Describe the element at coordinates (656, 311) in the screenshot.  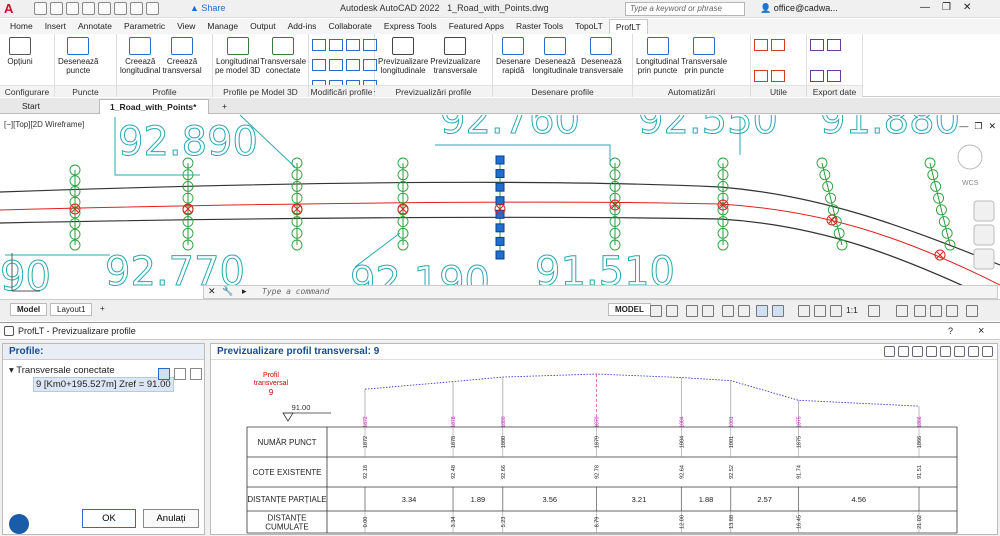
I see `grid-icon` at that location.